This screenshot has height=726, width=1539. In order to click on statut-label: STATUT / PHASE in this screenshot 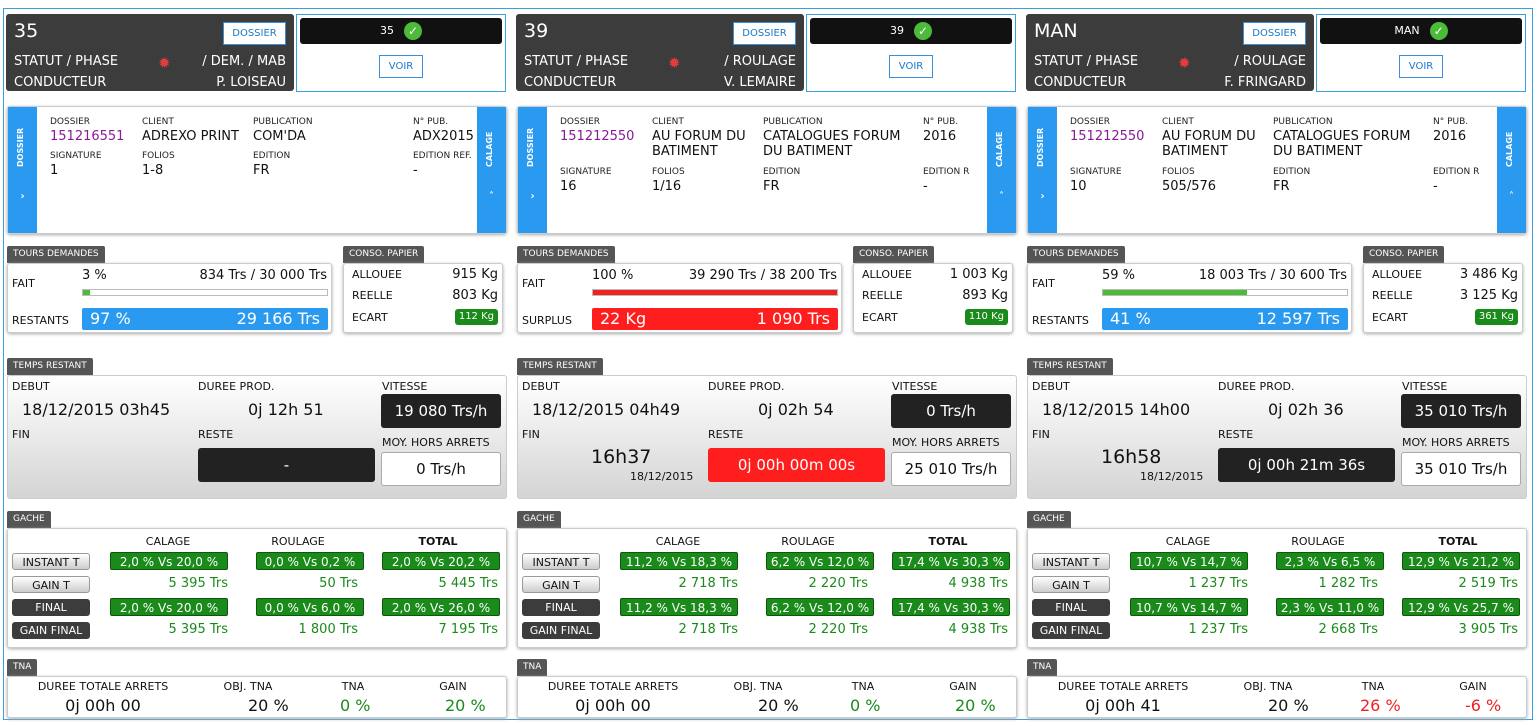, I will do `click(66, 61)`.